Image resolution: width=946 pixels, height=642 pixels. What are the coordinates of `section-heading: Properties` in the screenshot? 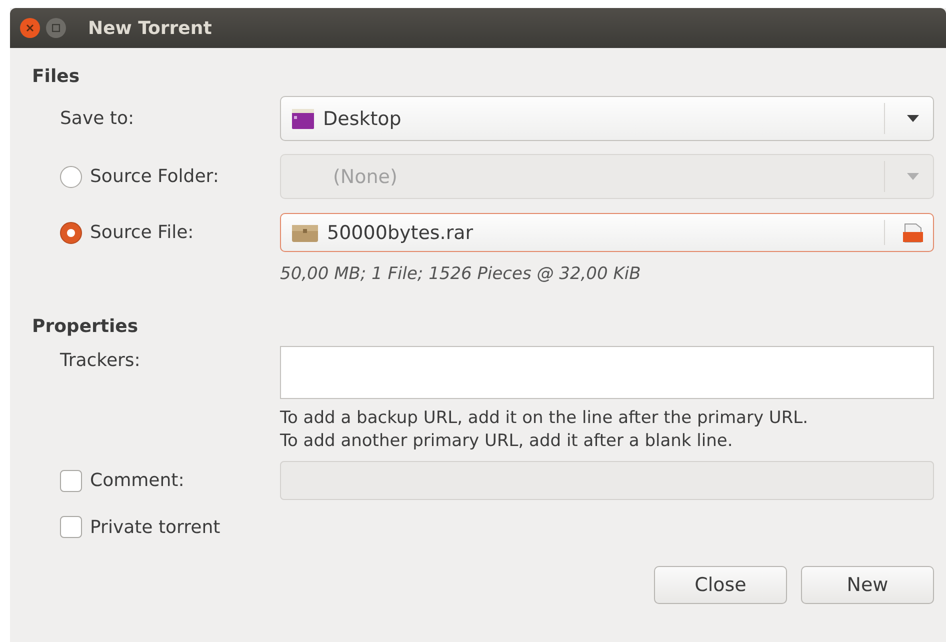 It's located at (86, 327).